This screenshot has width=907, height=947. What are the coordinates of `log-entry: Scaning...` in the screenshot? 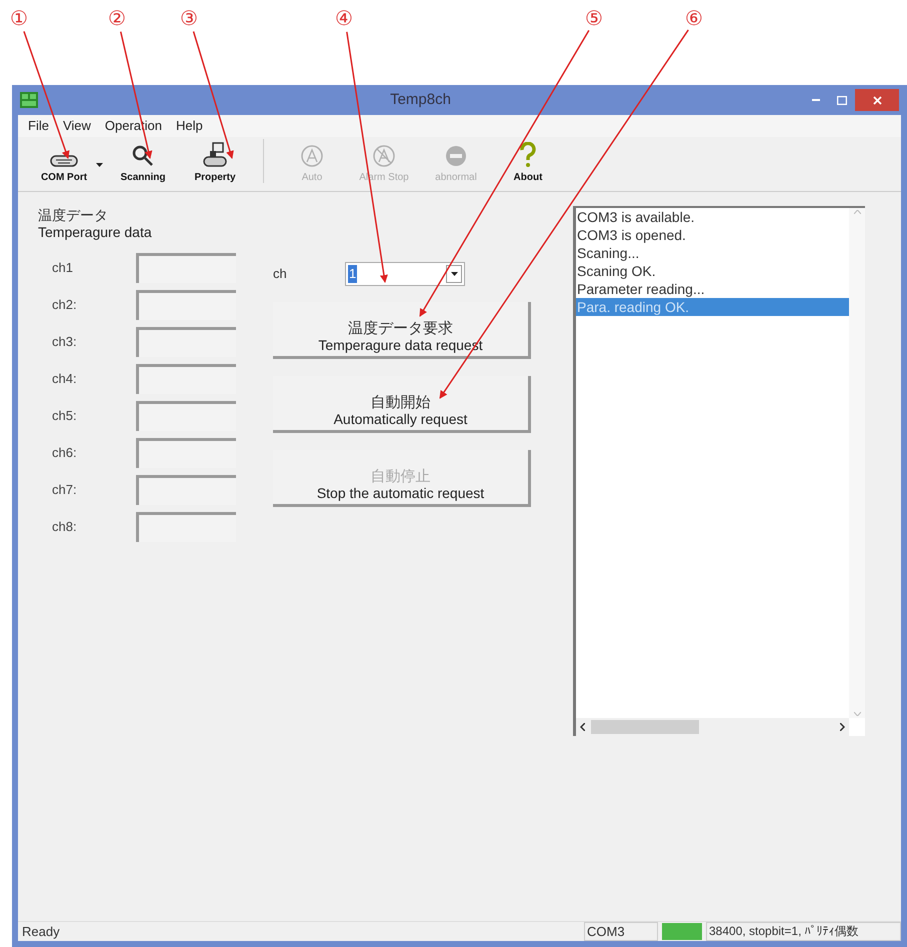 It's located at (712, 253).